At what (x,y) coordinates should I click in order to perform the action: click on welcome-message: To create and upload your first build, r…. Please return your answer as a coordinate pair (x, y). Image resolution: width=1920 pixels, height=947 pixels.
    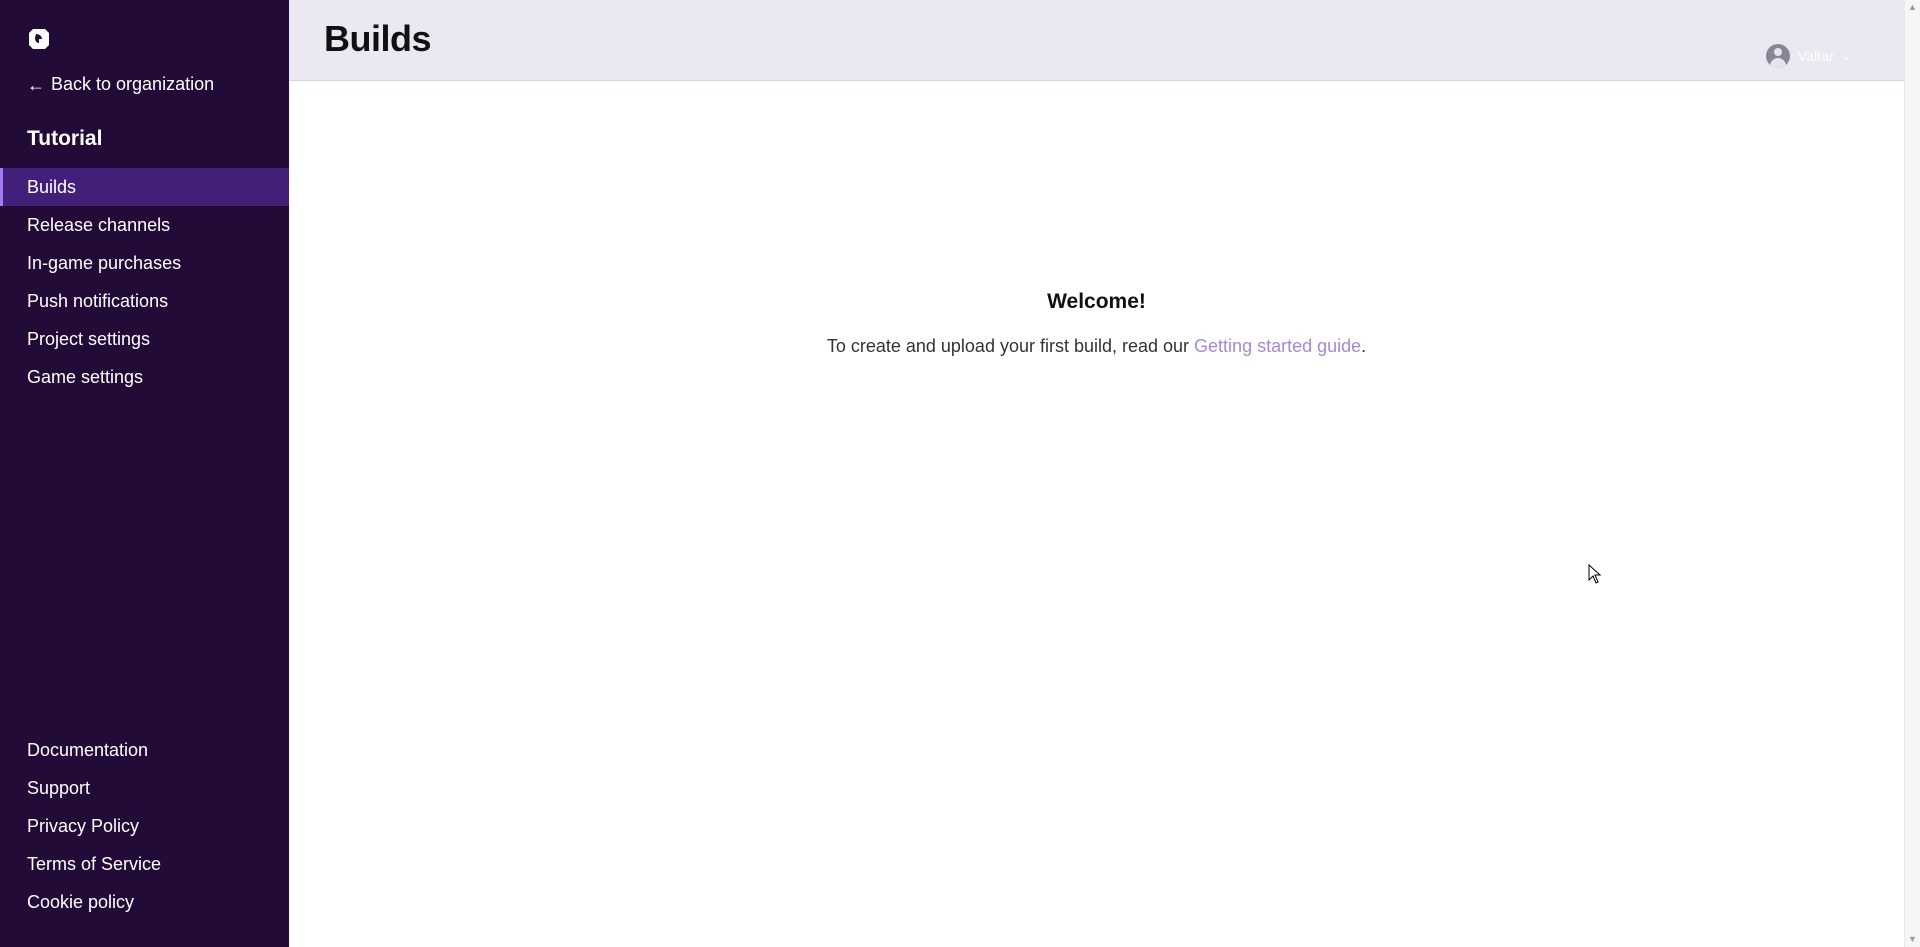
    Looking at the image, I should click on (1096, 346).